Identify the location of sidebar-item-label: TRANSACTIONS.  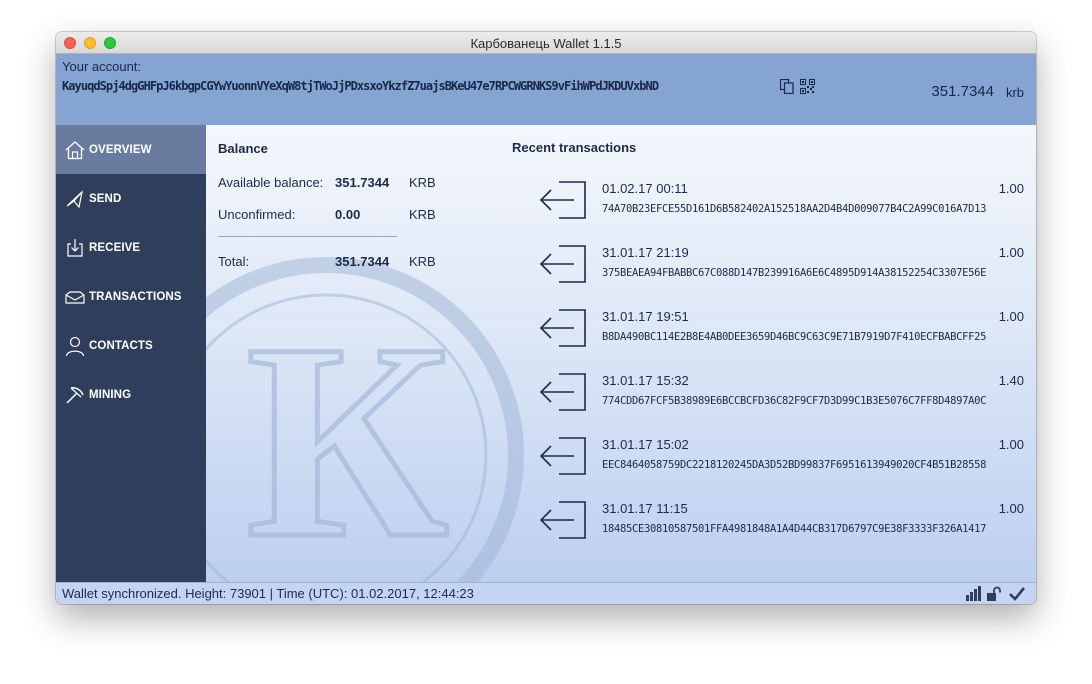
(135, 296).